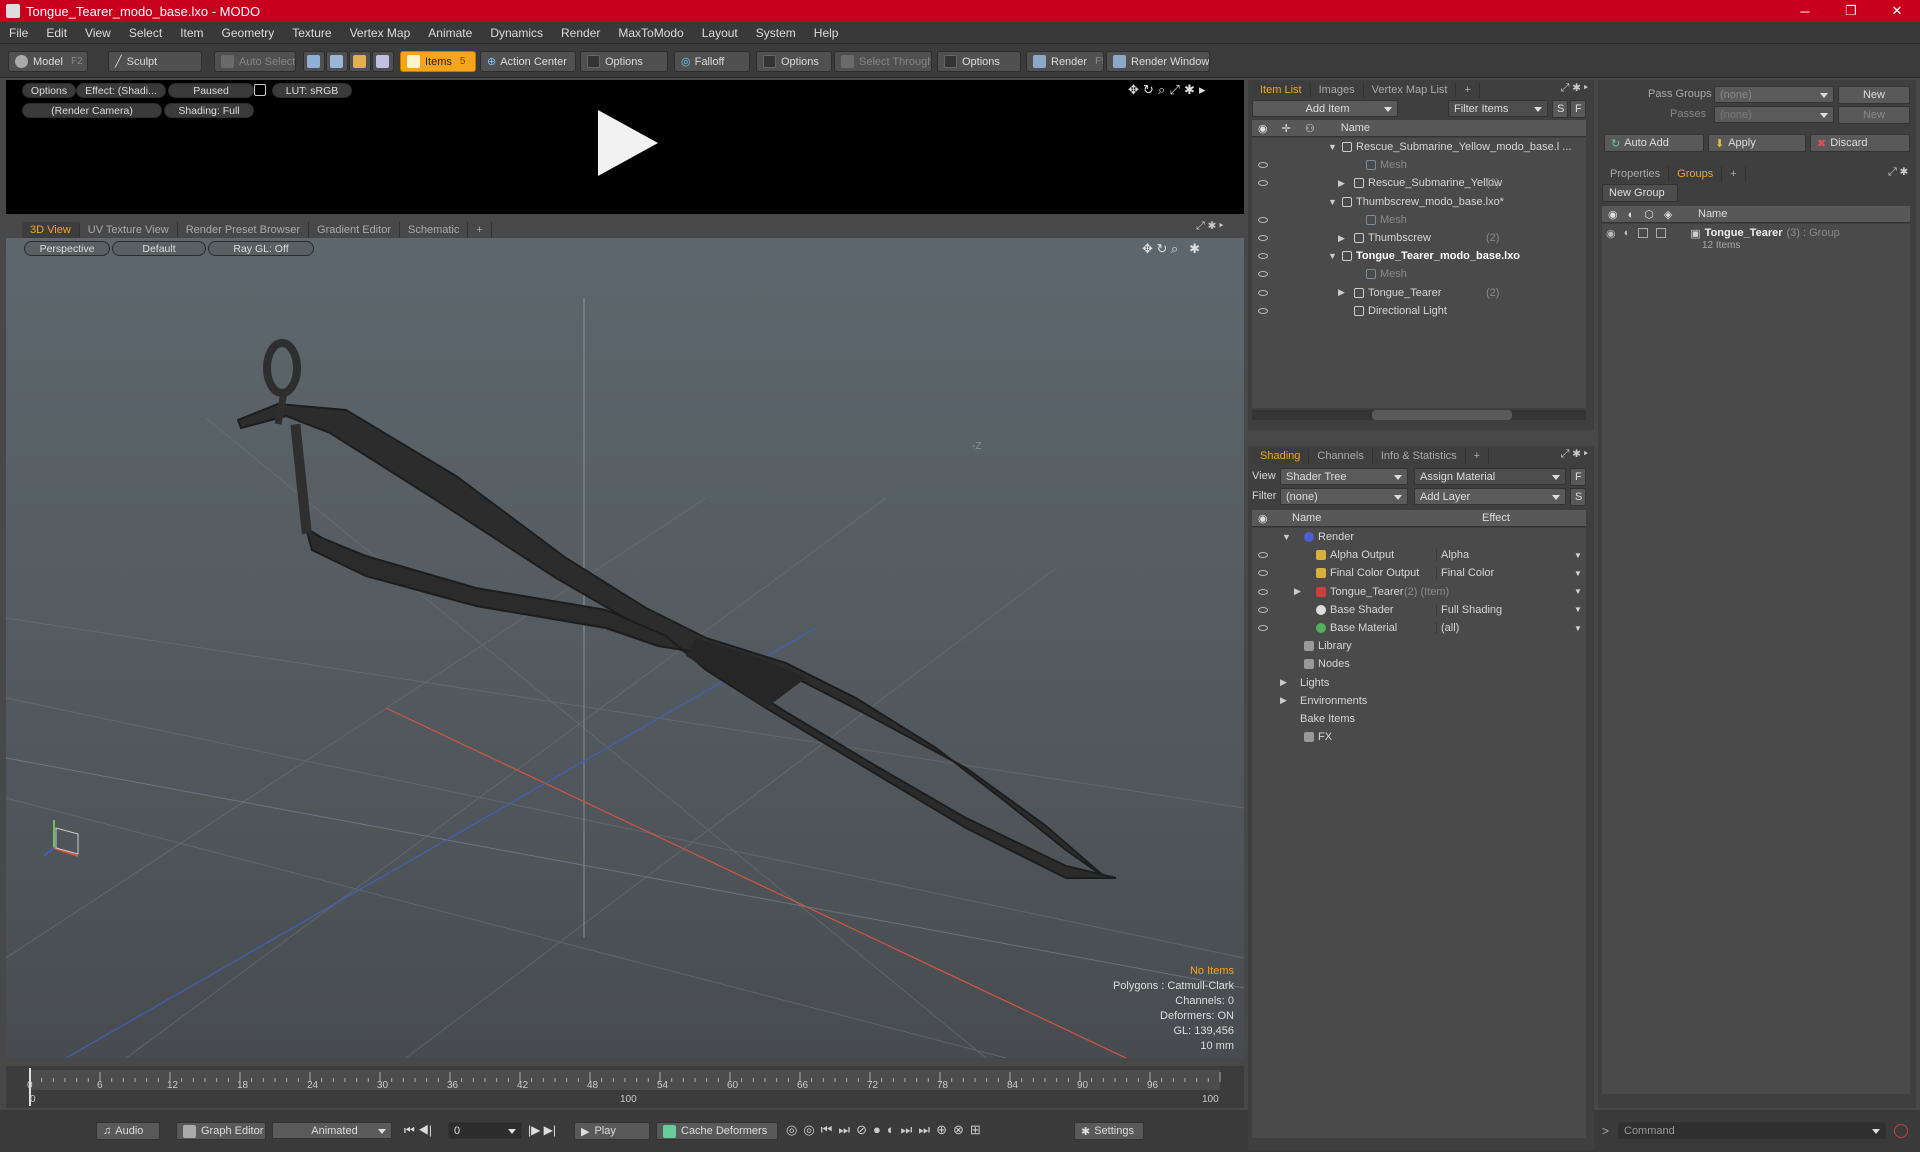 This screenshot has height=1152, width=1920. I want to click on shading-dropdown: Shading: Full, so click(209, 110).